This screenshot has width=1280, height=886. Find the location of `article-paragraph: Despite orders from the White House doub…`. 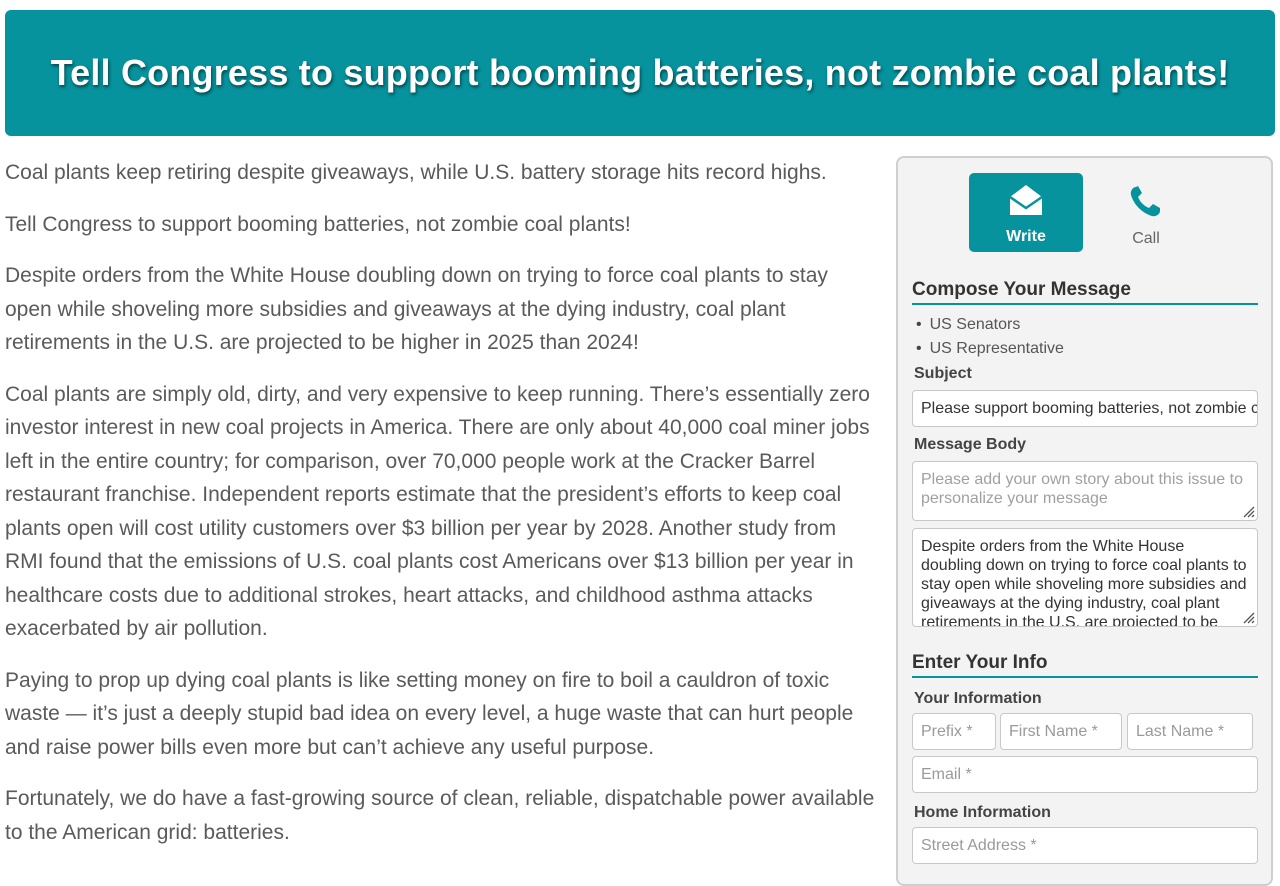

article-paragraph: Despite orders from the White House doub… is located at coordinates (416, 309).